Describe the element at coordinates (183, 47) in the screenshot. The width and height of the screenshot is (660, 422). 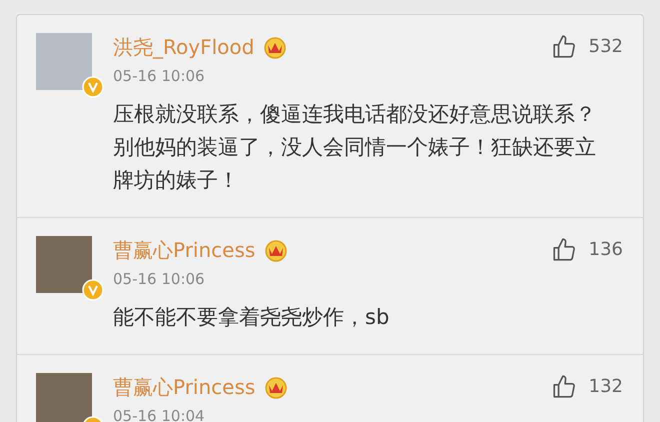
I see `user-name: 洪尧_RoyFlood` at that location.